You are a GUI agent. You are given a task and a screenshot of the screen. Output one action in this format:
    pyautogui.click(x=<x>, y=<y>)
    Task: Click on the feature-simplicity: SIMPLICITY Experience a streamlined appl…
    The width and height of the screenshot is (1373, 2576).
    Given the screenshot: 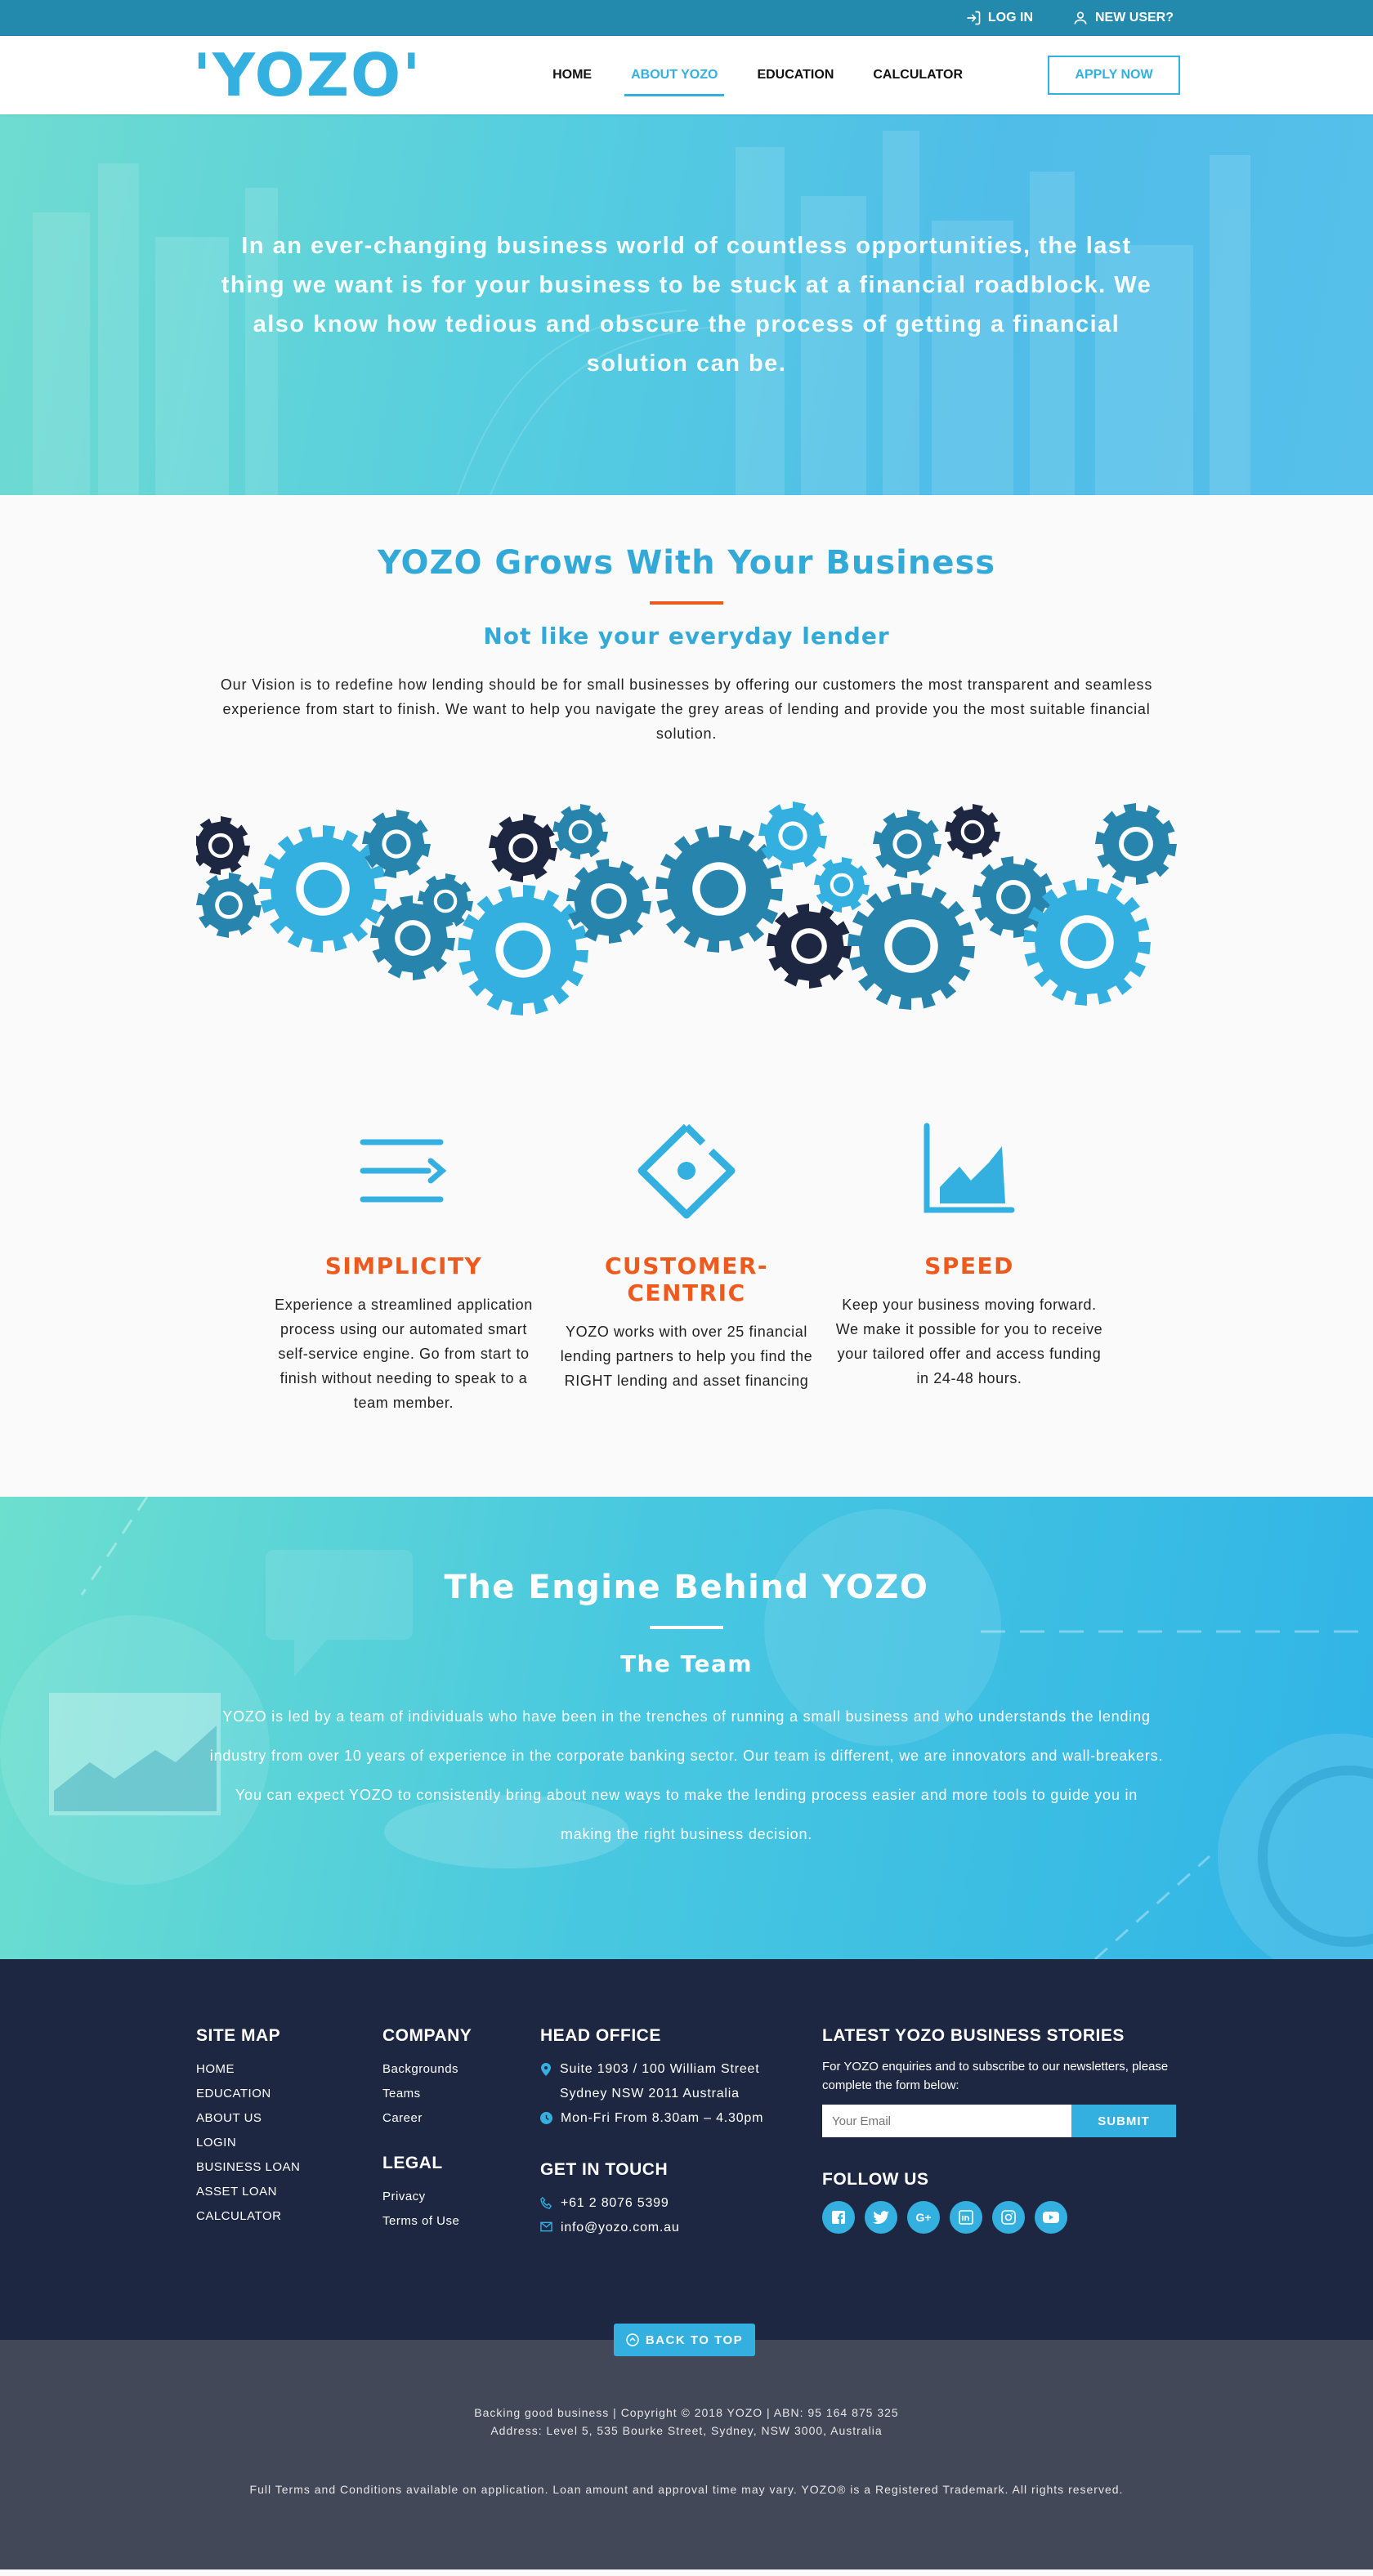 What is the action you would take?
    pyautogui.click(x=404, y=1269)
    